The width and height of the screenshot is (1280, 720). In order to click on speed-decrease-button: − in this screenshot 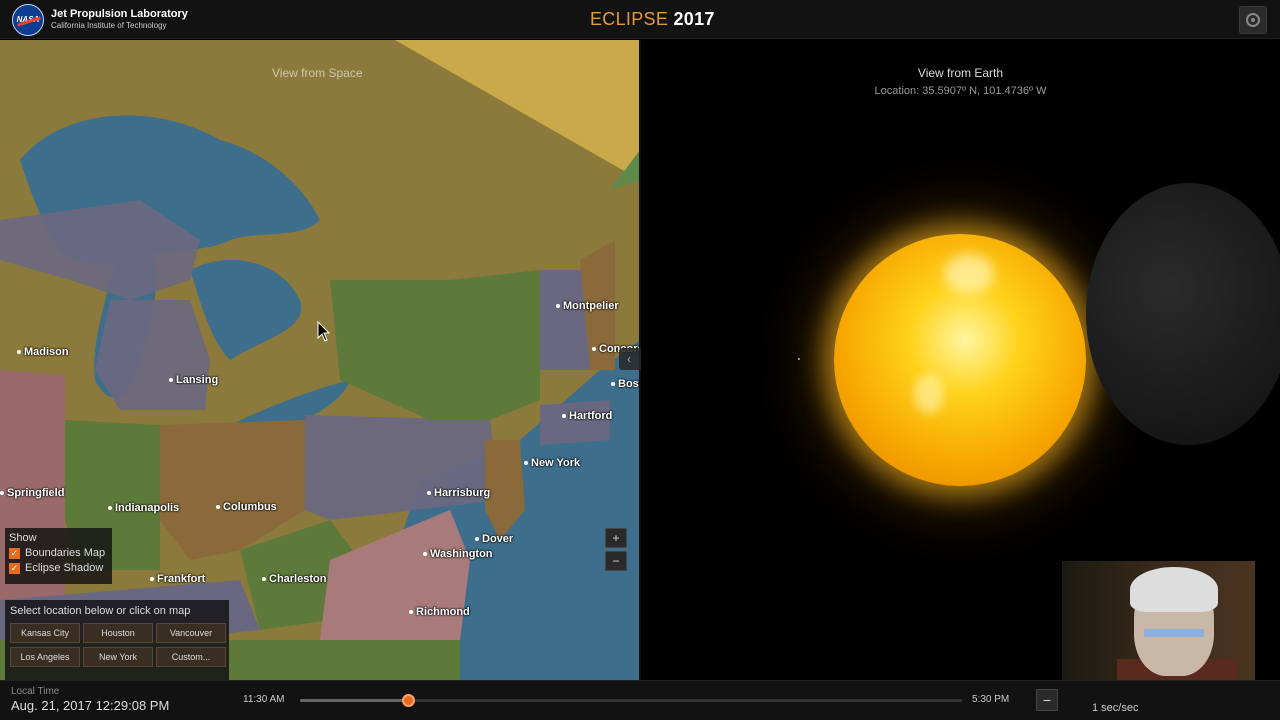, I will do `click(1047, 700)`.